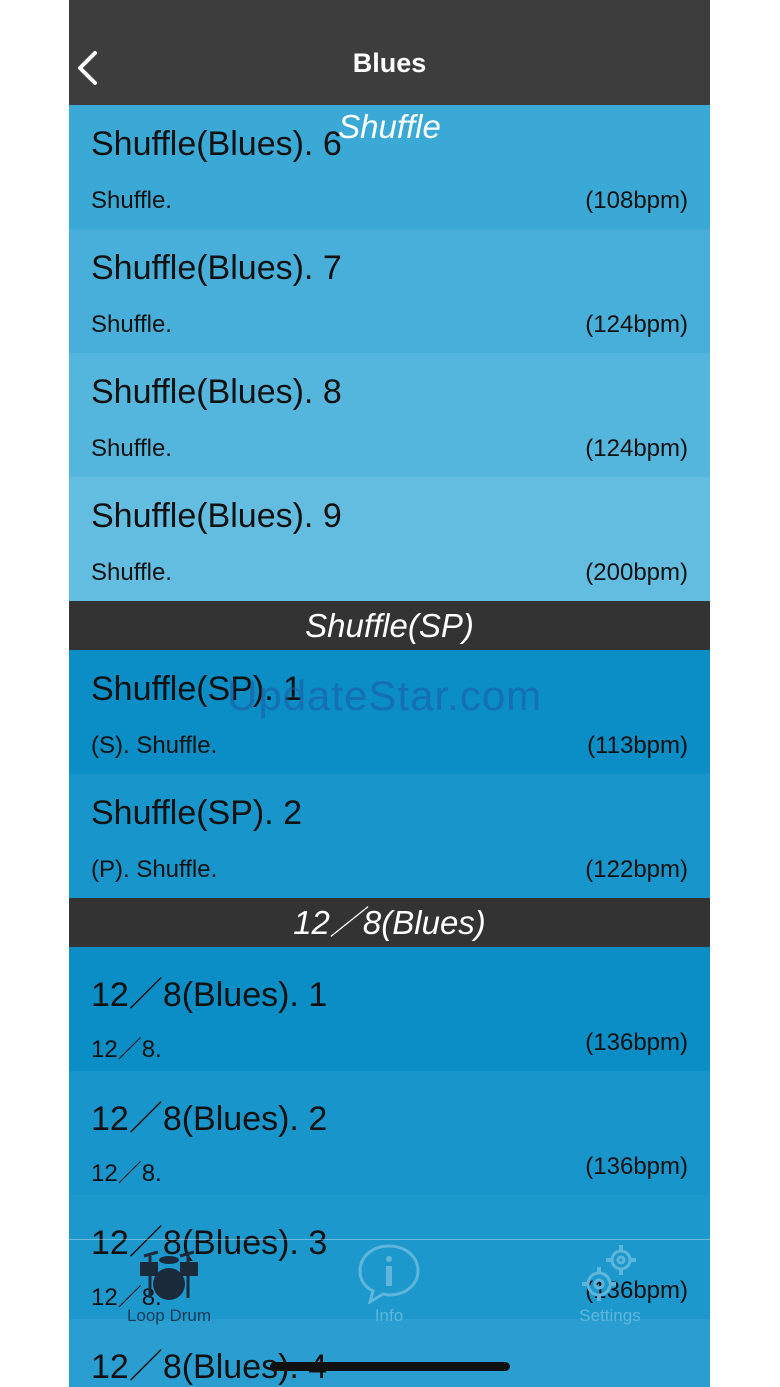  Describe the element at coordinates (389, 1133) in the screenshot. I see `list-item: 12／8(Blues). 2 12／8. (136bpm)` at that location.